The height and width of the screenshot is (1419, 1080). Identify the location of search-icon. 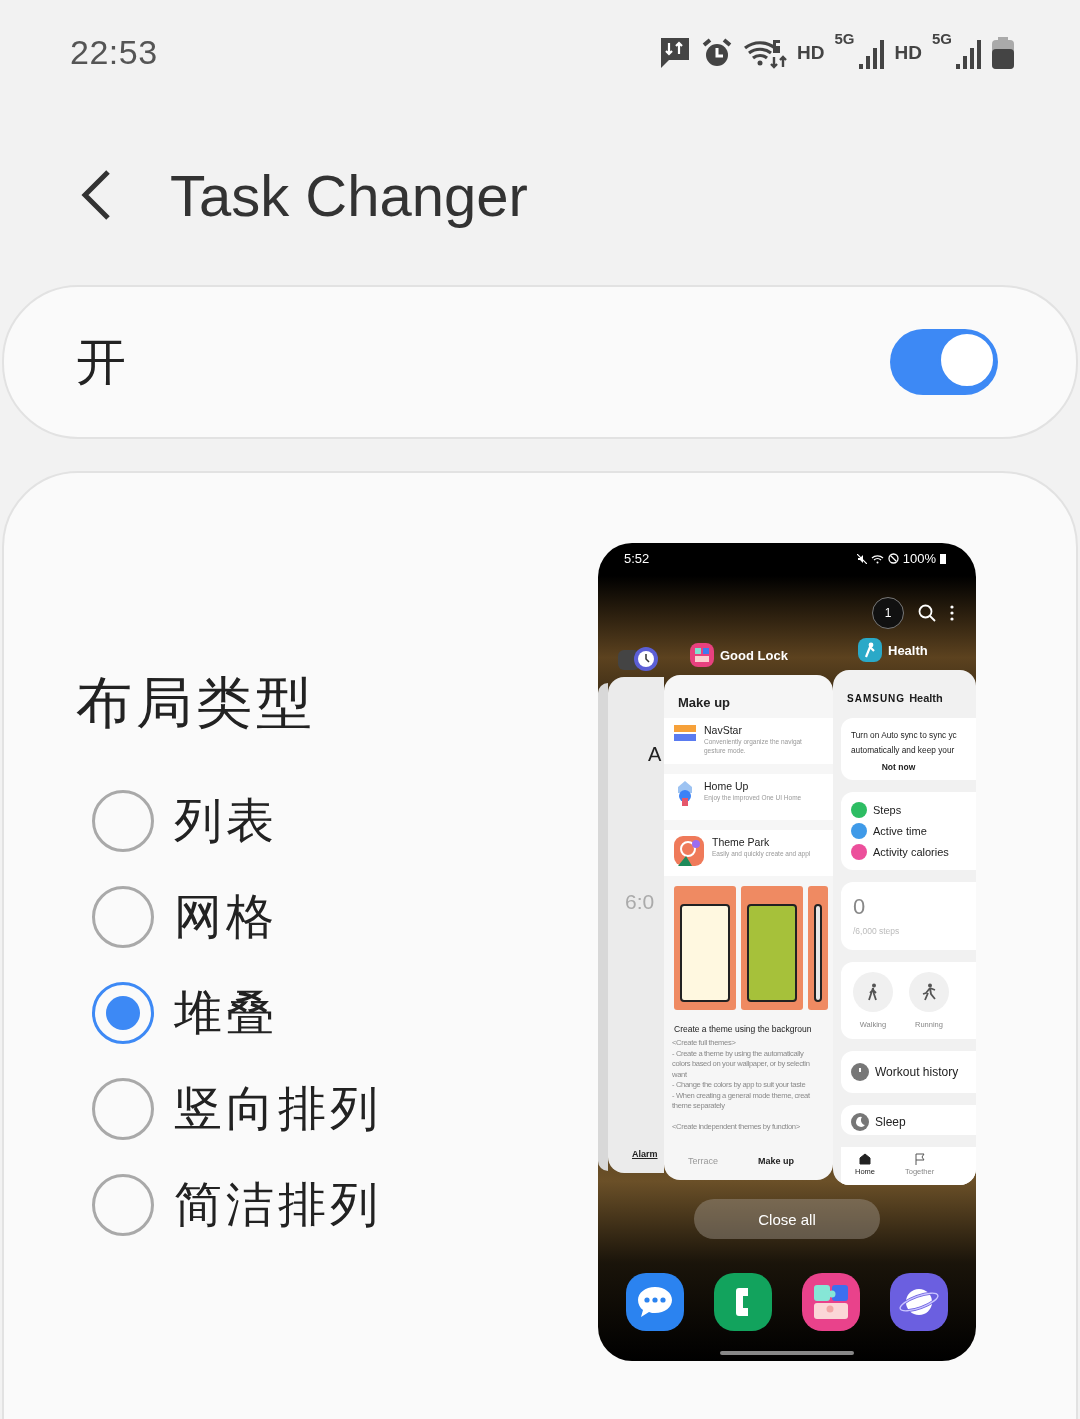
(927, 613).